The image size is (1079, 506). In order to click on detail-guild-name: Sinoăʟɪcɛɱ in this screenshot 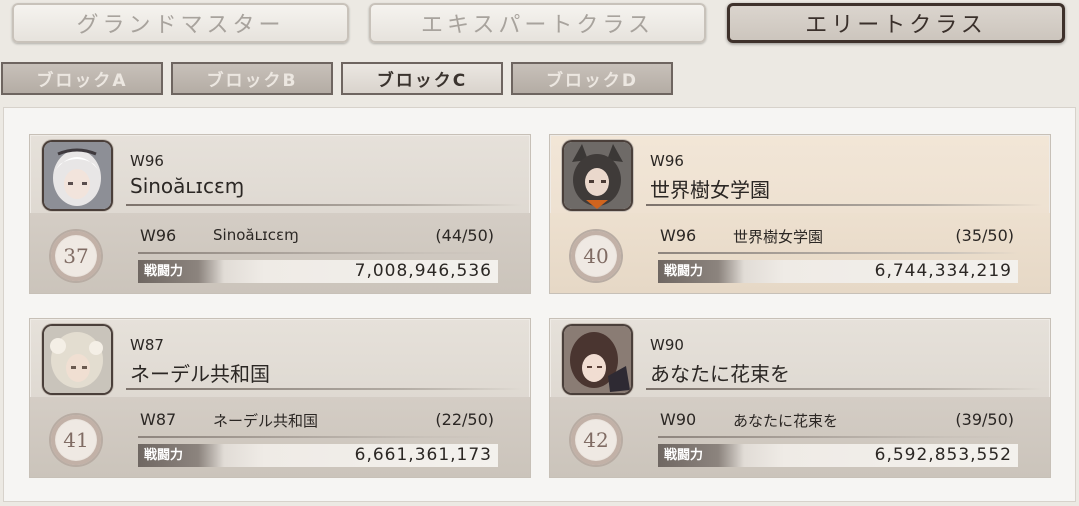, I will do `click(256, 235)`.